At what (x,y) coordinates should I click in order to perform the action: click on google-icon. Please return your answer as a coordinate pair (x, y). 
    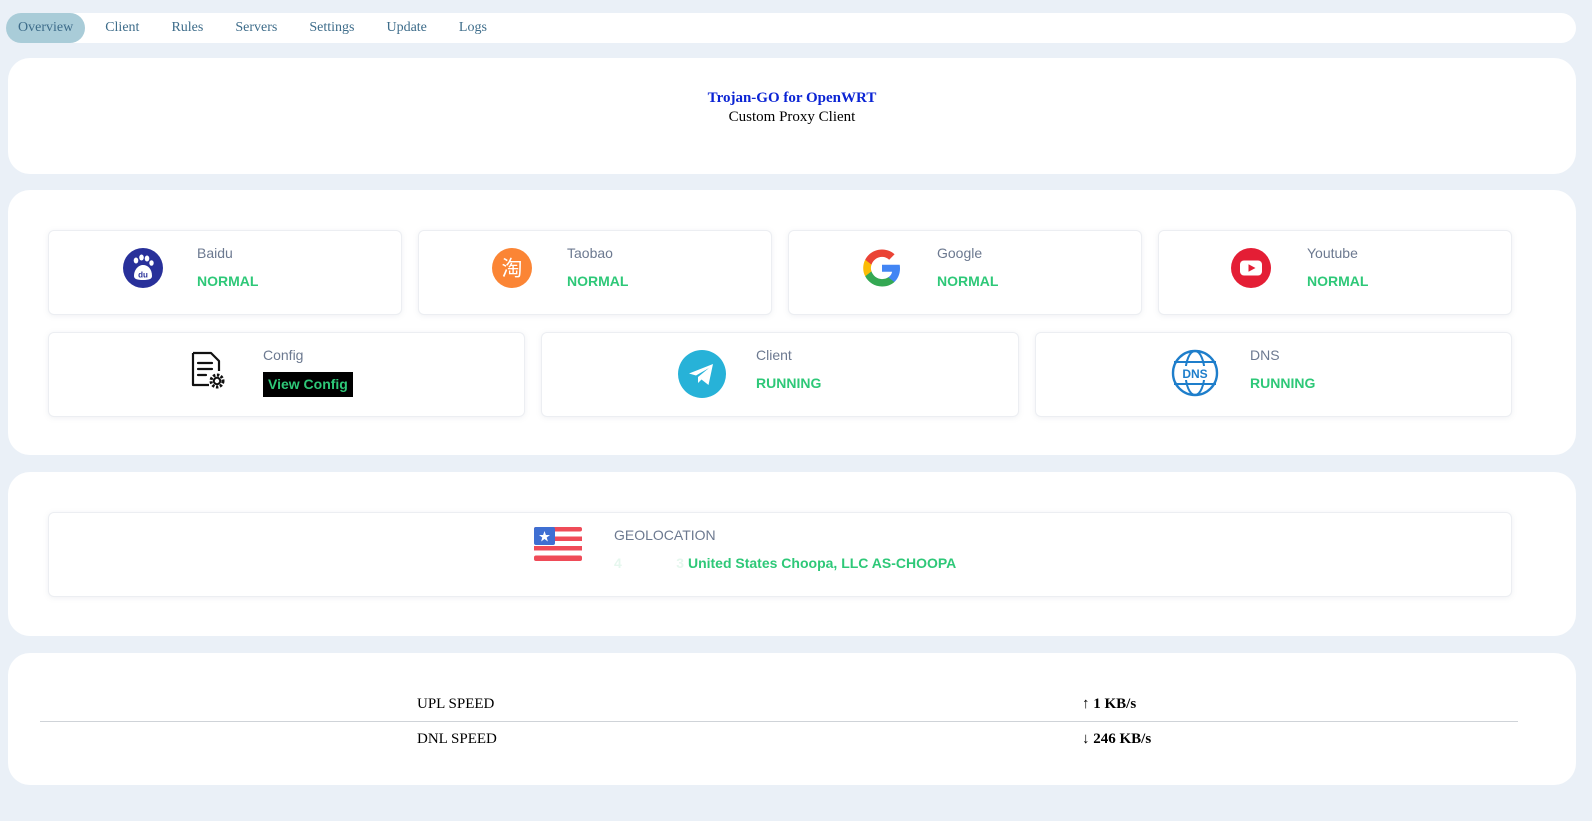
    Looking at the image, I should click on (881, 268).